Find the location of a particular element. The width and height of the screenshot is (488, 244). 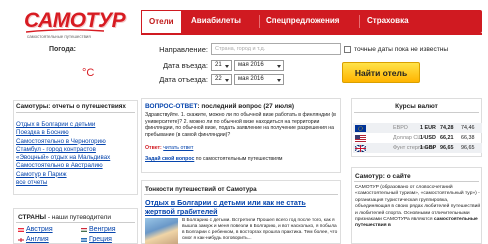

checkout-month-select: мая 2016 is located at coordinates (259, 79).